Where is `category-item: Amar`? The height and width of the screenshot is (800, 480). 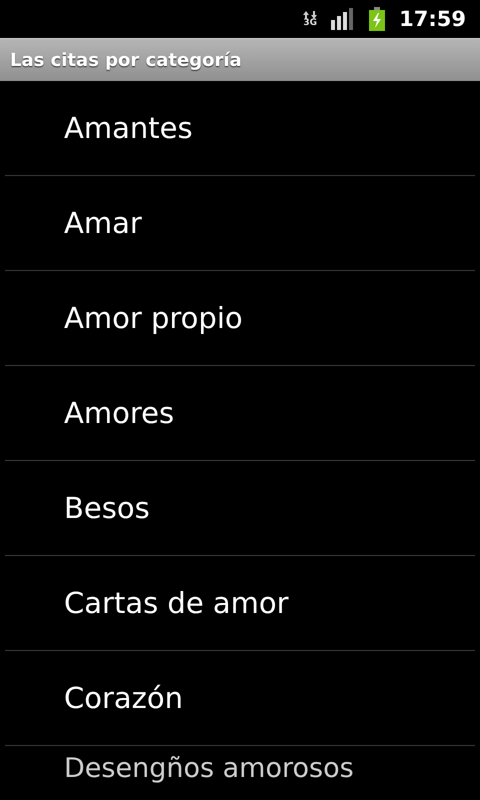
category-item: Amar is located at coordinates (103, 223).